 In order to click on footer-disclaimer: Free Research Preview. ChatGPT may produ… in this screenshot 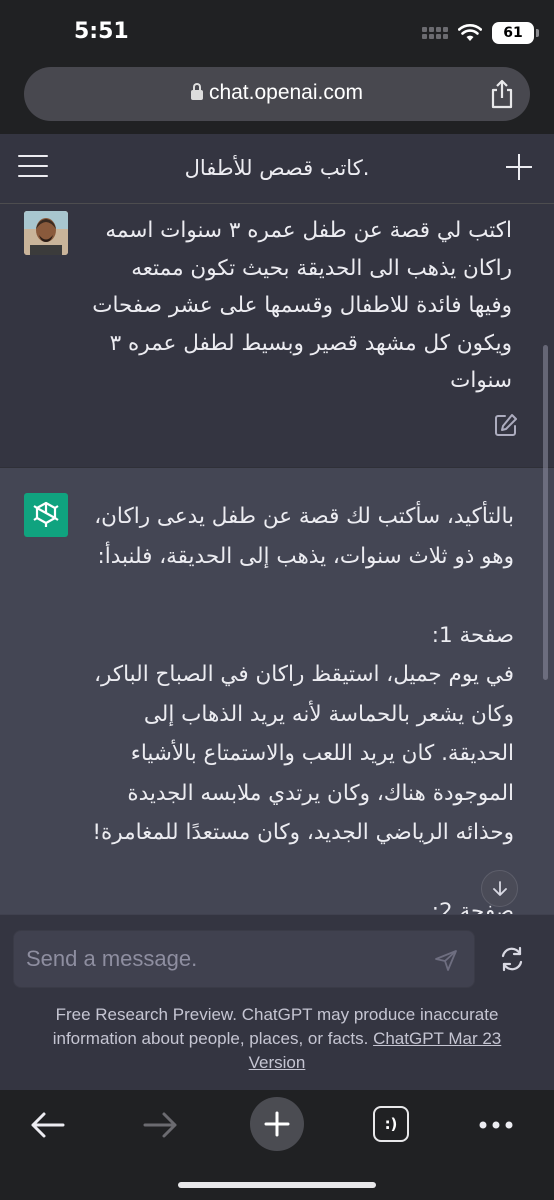, I will do `click(277, 1039)`.